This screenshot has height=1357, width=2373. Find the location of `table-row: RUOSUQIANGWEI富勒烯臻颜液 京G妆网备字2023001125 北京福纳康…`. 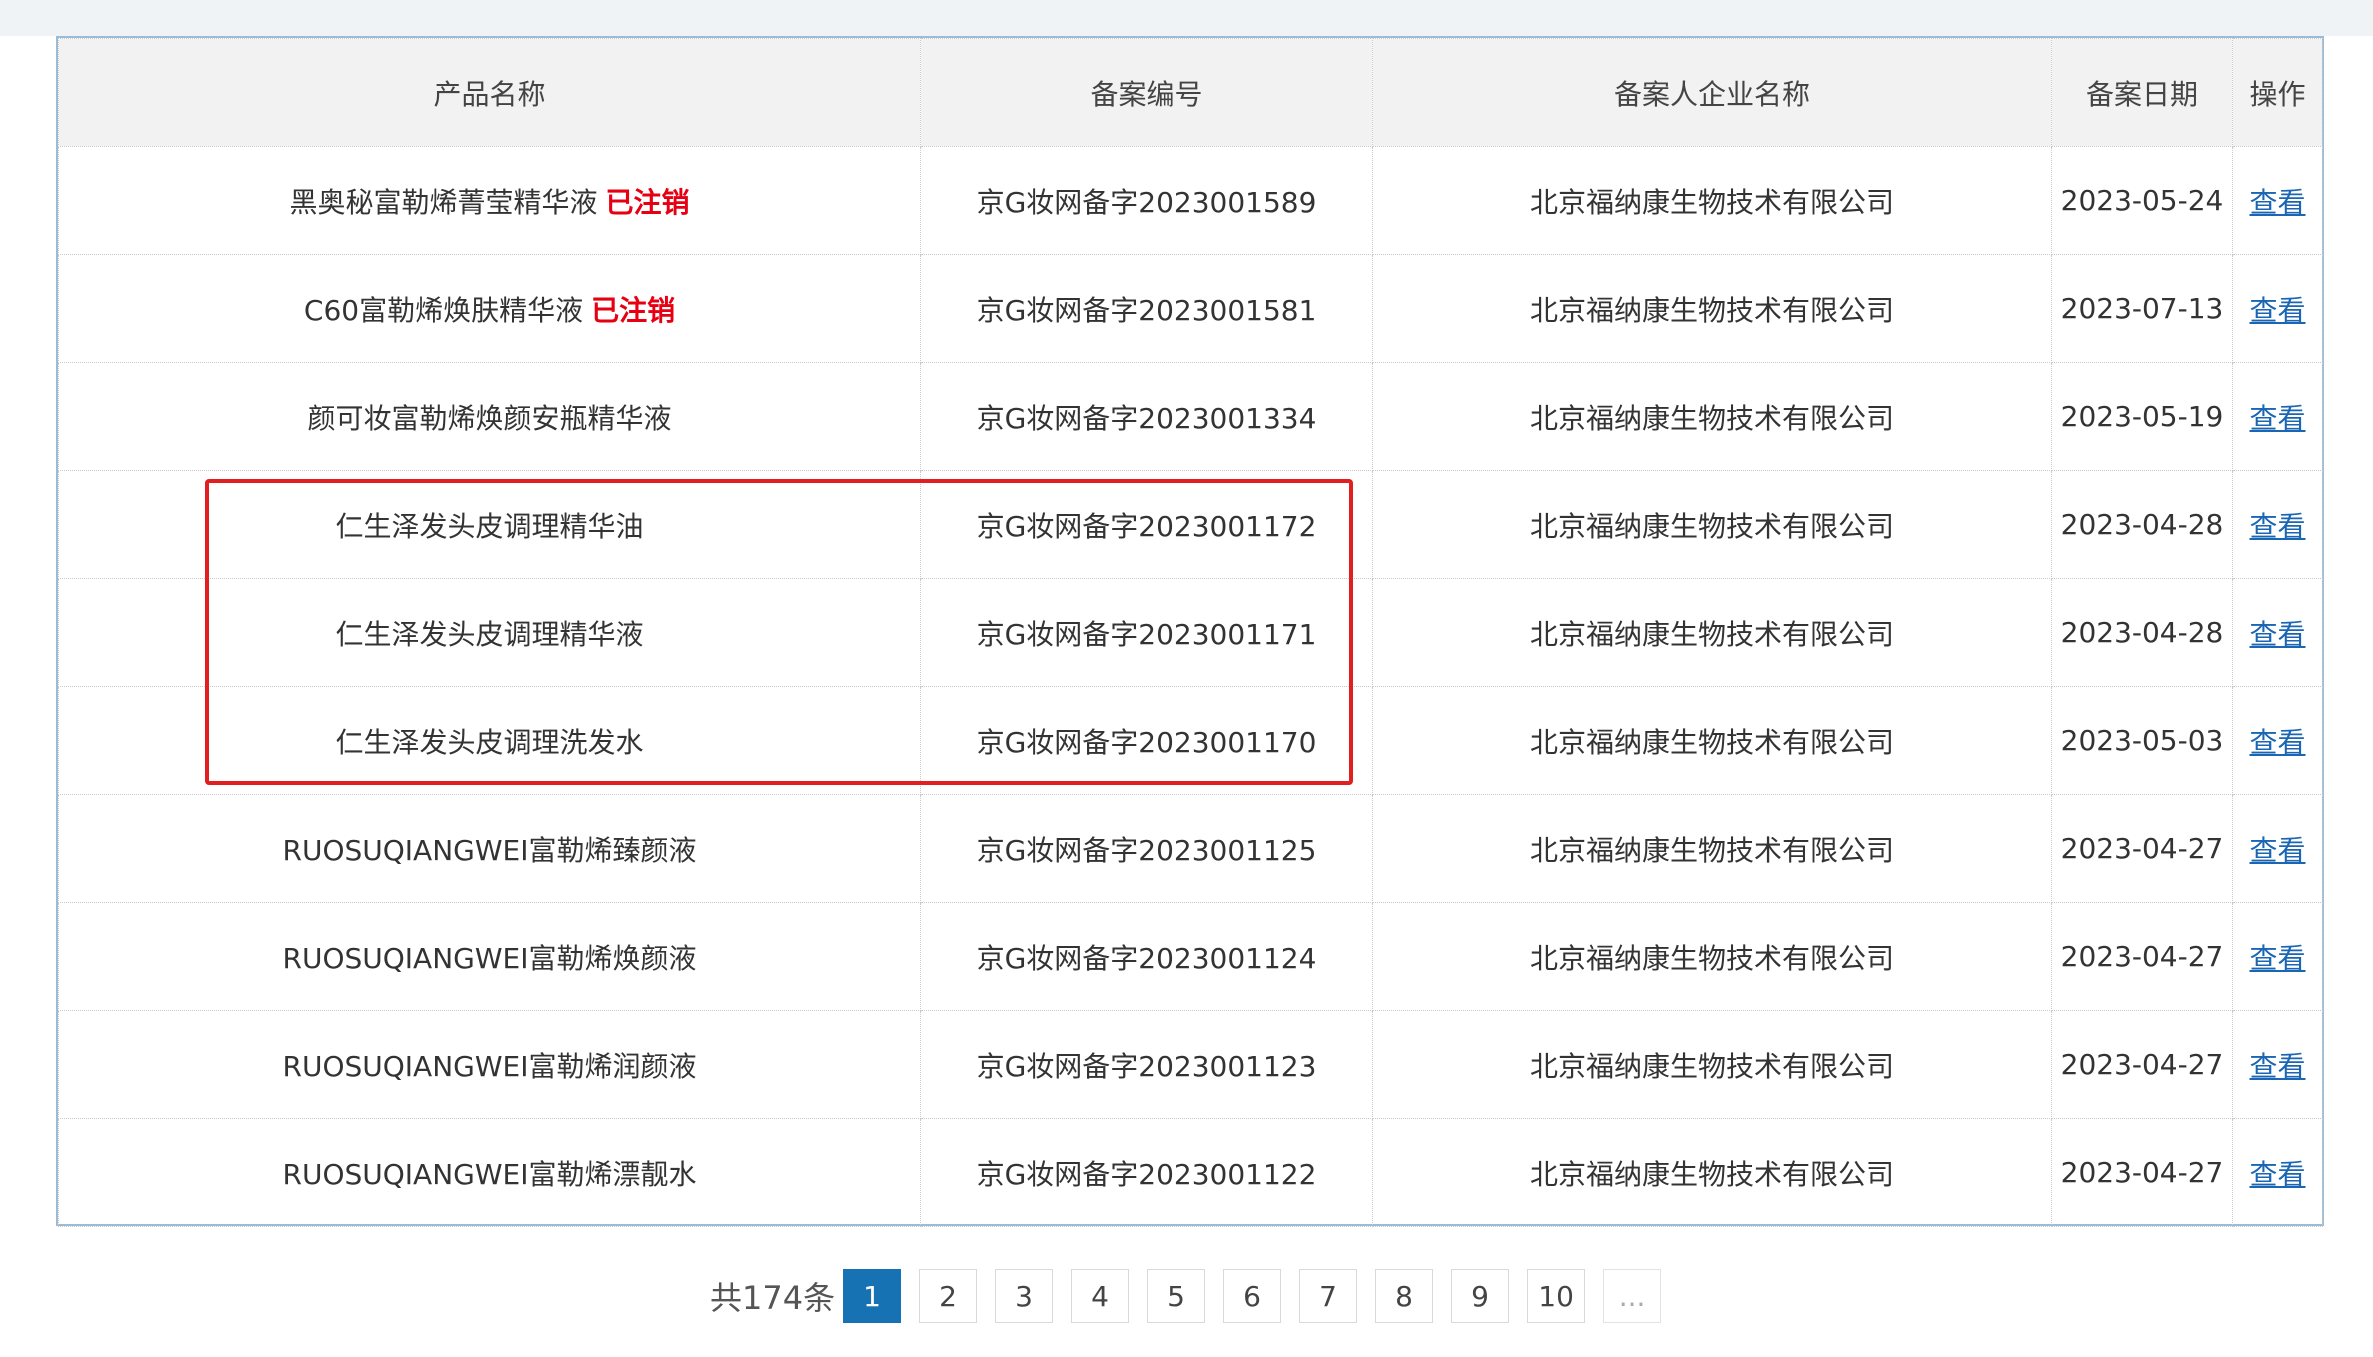

table-row: RUOSUQIANGWEI富勒烯臻颜液 京G妆网备字2023001125 北京福纳康… is located at coordinates (1190, 848).